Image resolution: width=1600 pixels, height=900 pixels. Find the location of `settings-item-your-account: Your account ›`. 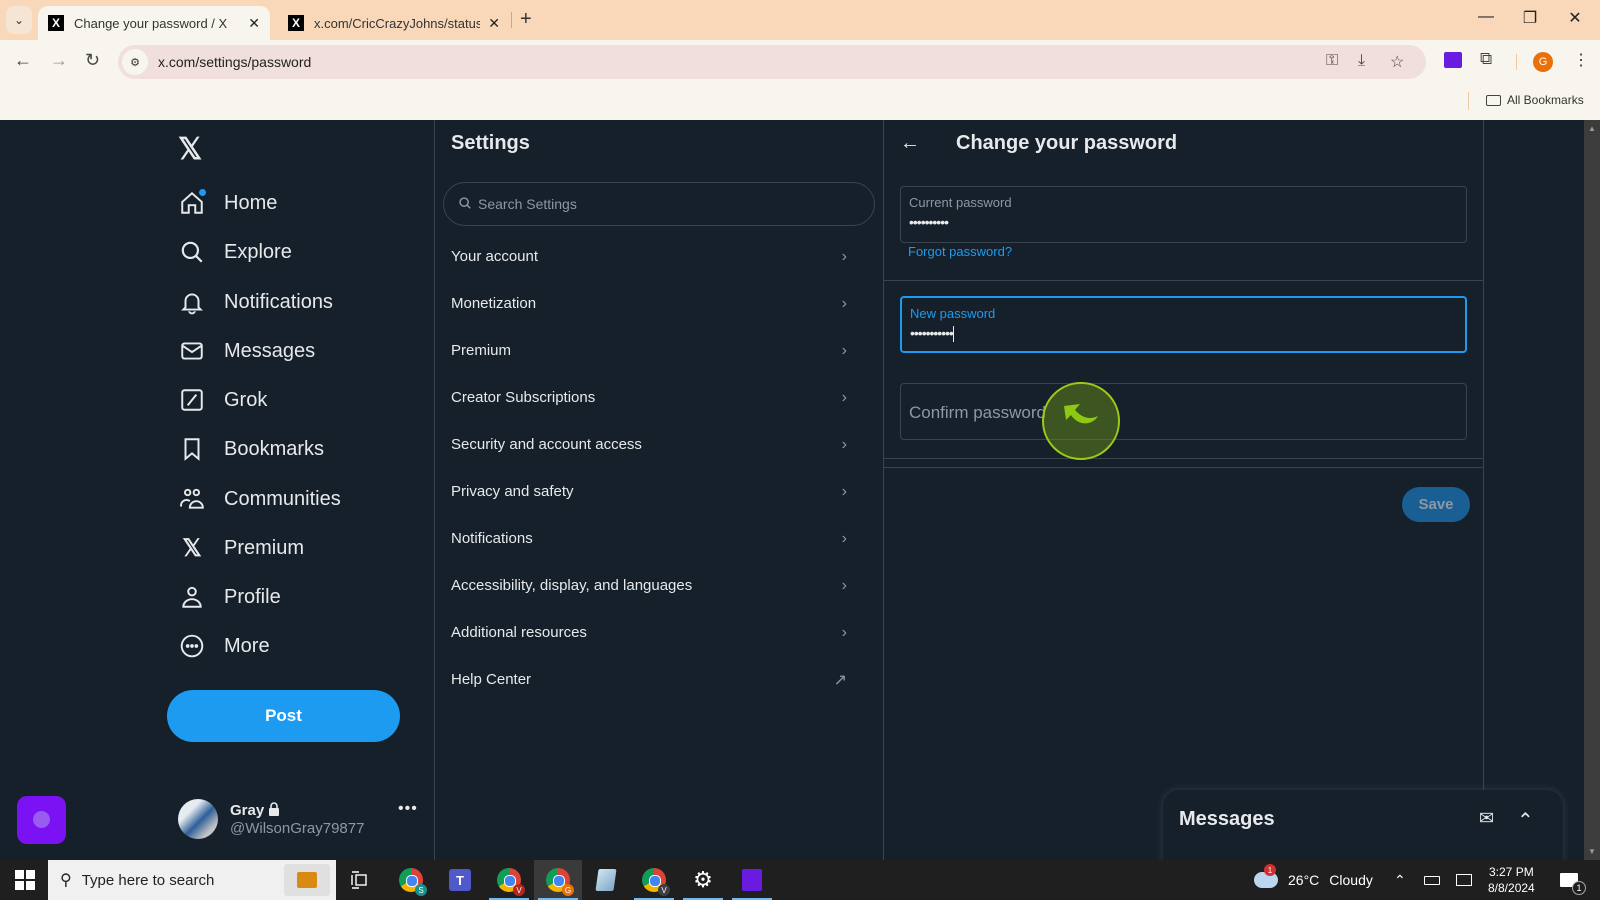

settings-item-your-account: Your account › is located at coordinates (649, 256).